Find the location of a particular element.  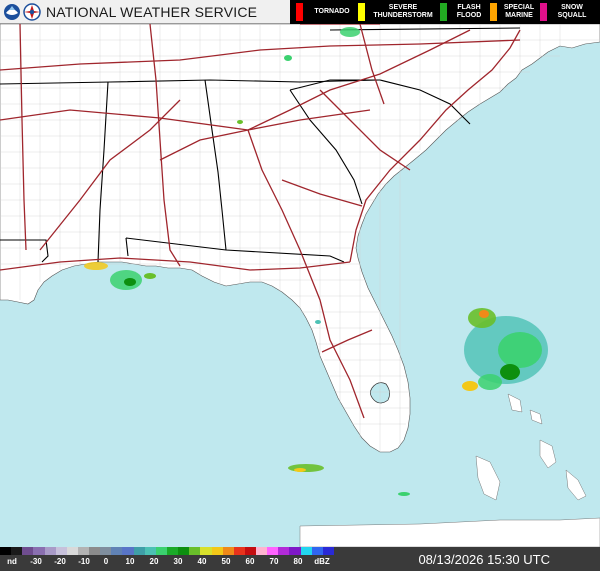

echo-keys is located at coordinates (306, 468).